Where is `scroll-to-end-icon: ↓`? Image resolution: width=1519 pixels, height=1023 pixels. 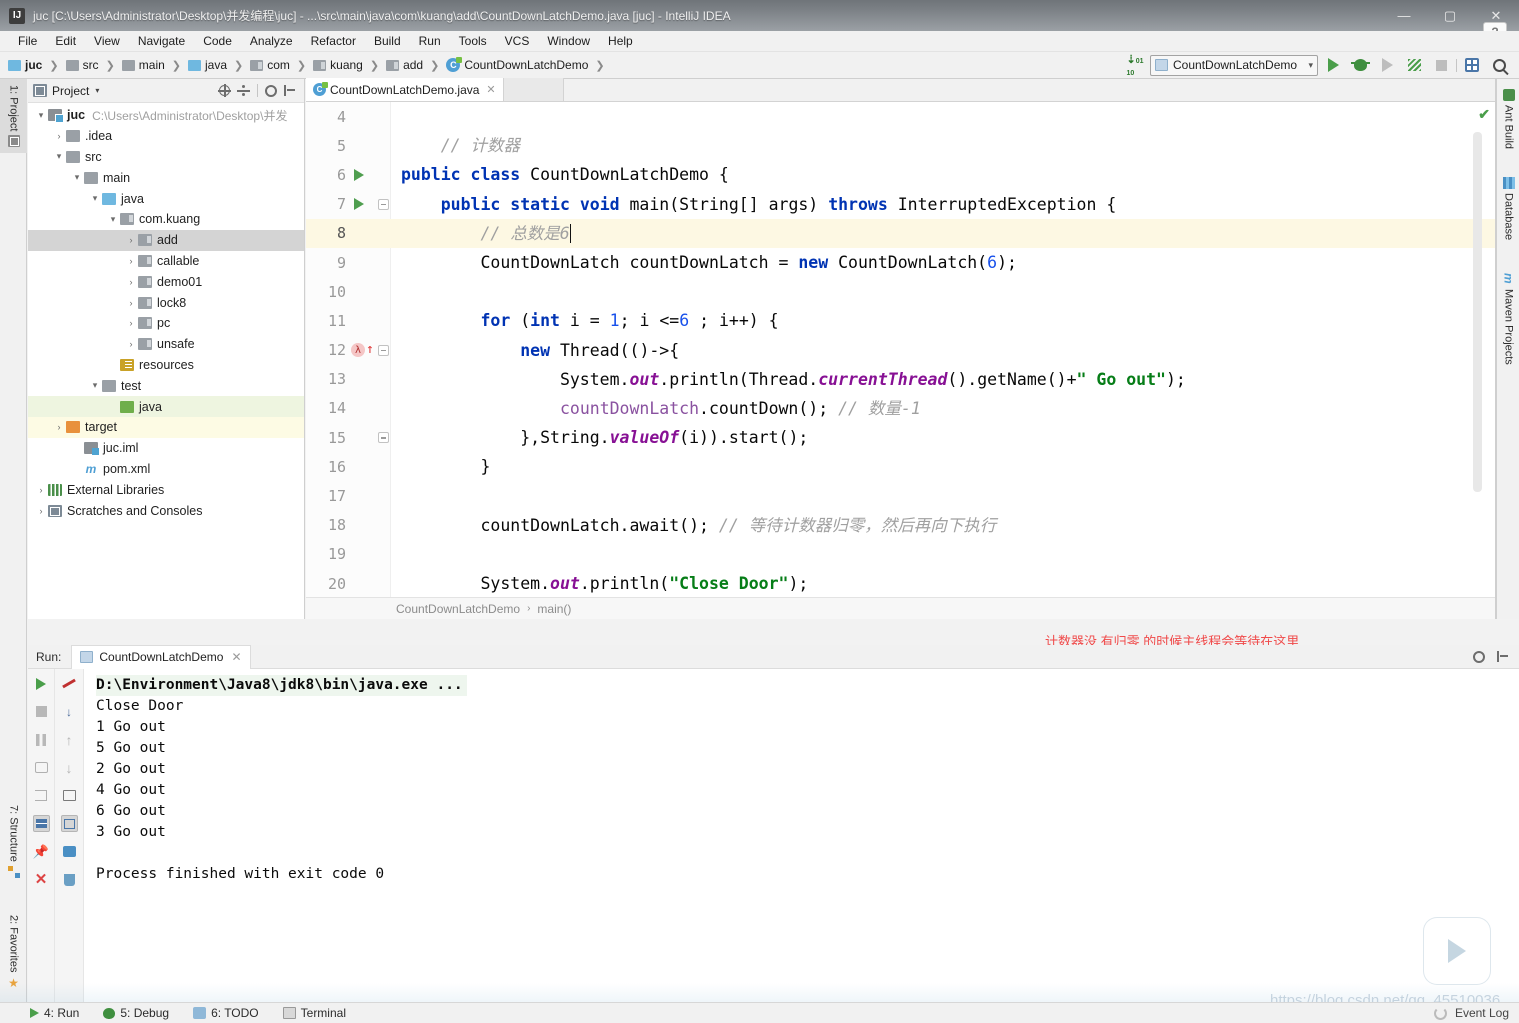
scroll-to-end-icon: ↓ is located at coordinates (69, 711).